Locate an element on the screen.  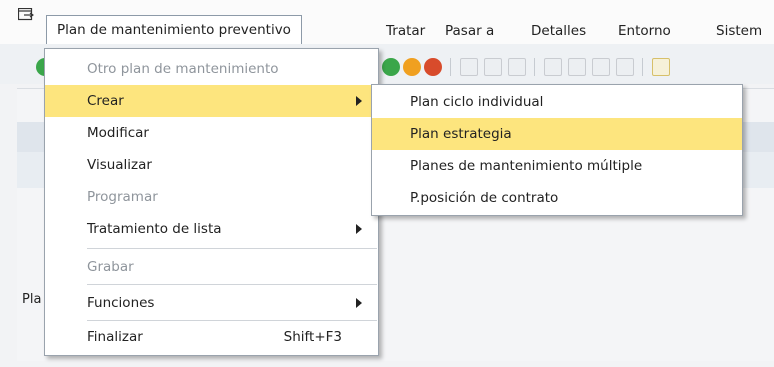
find-icon is located at coordinates (493, 67).